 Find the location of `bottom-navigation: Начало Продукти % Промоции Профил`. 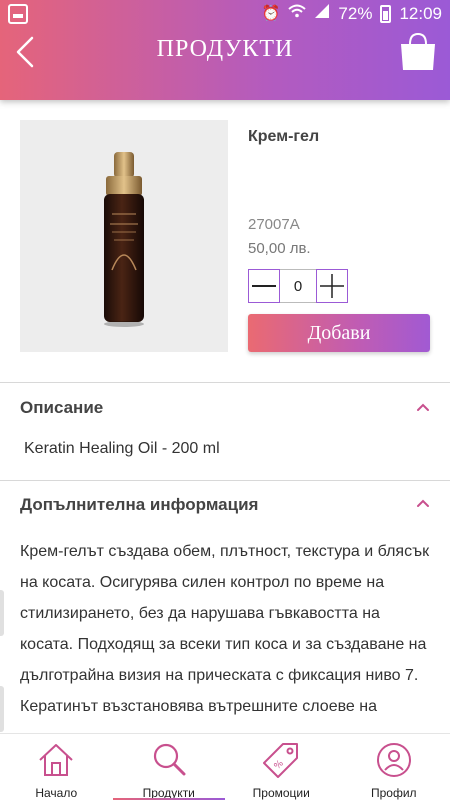

bottom-navigation: Начало Продукти % Промоции Профил is located at coordinates (225, 766).